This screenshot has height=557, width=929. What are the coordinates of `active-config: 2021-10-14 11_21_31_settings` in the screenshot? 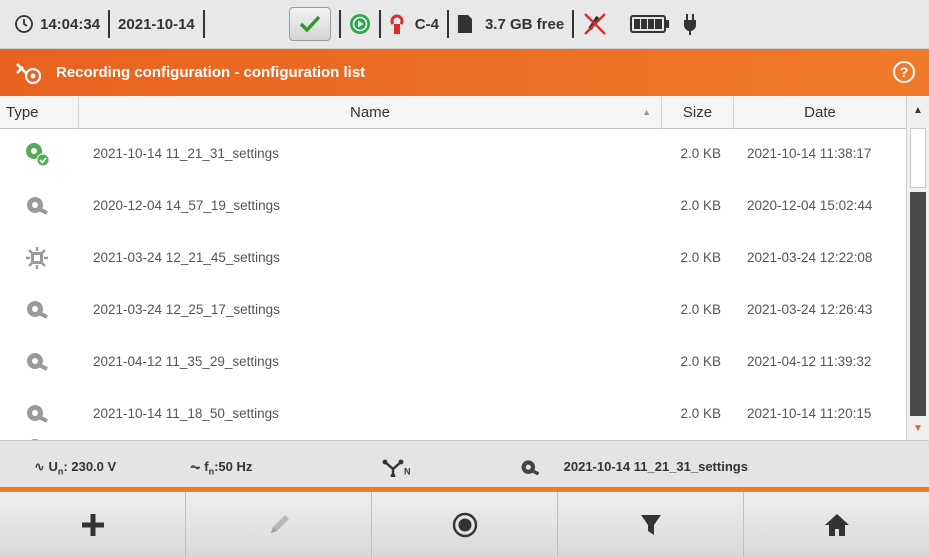 It's located at (633, 467).